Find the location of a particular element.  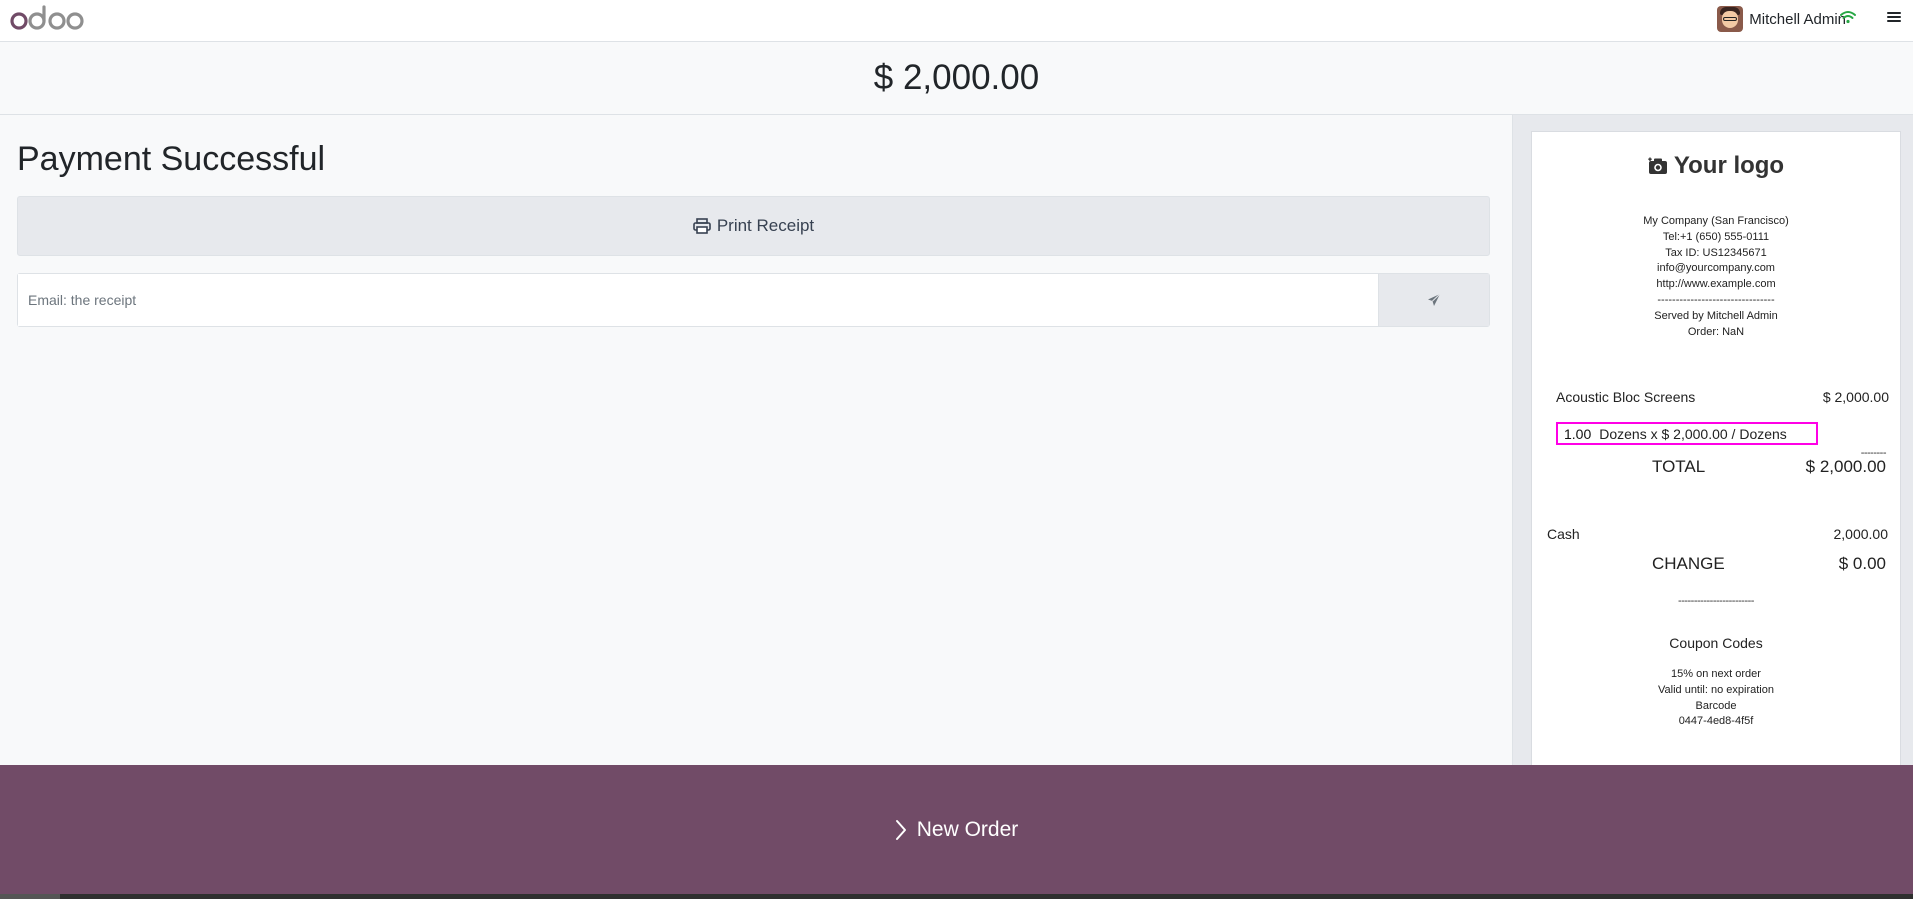

payment-line: Cash 2,000.00 is located at coordinates (1717, 534).